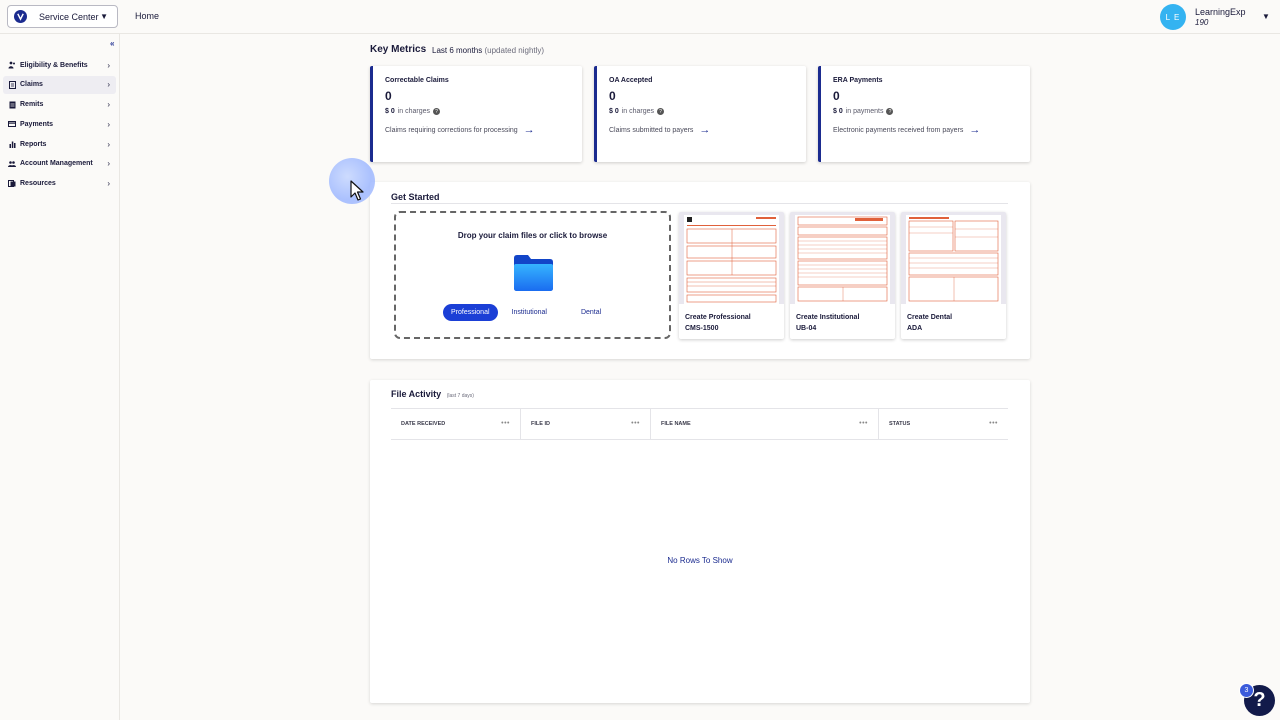 This screenshot has height=720, width=1280. I want to click on claim-type-tabs: Professional Institutional Dental, so click(526, 312).